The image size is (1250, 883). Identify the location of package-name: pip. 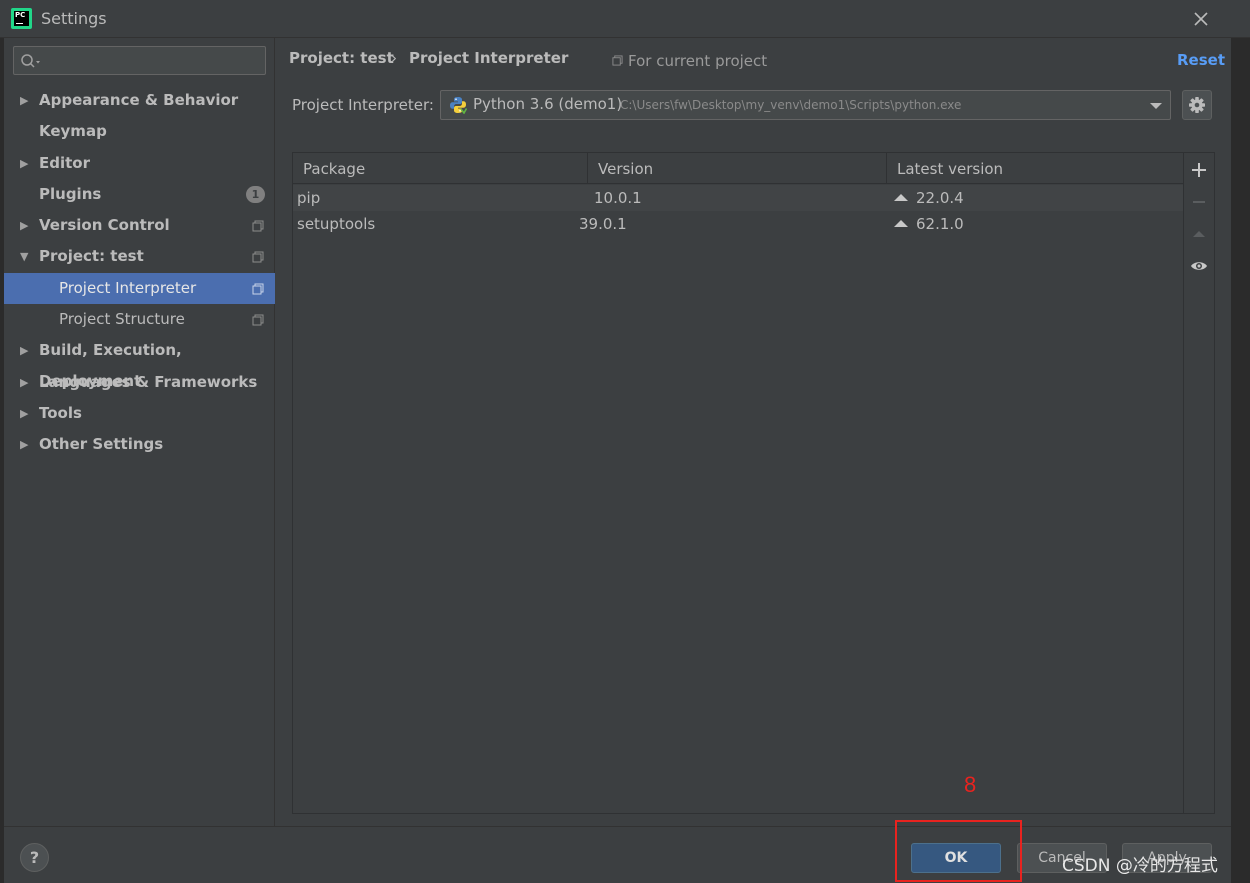
(309, 198).